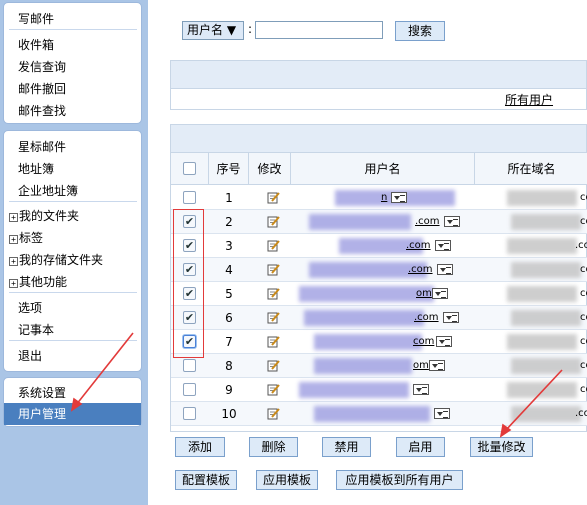 Image resolution: width=587 pixels, height=505 pixels. I want to click on sidebar-panel-admin: 系统设置 用户管理, so click(72, 402).